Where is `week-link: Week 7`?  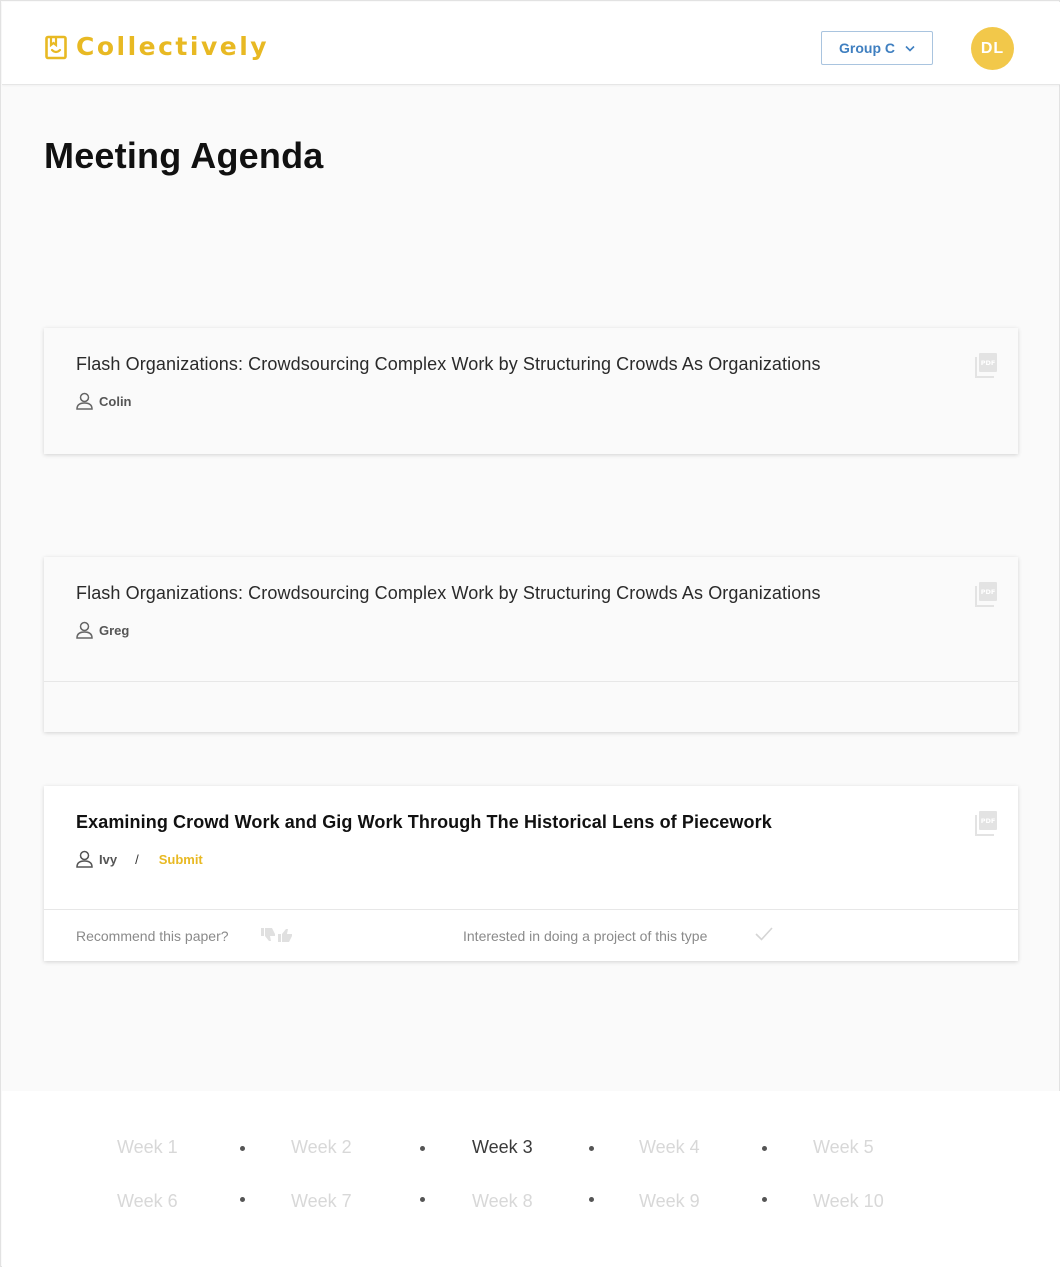
week-link: Week 7 is located at coordinates (321, 1201).